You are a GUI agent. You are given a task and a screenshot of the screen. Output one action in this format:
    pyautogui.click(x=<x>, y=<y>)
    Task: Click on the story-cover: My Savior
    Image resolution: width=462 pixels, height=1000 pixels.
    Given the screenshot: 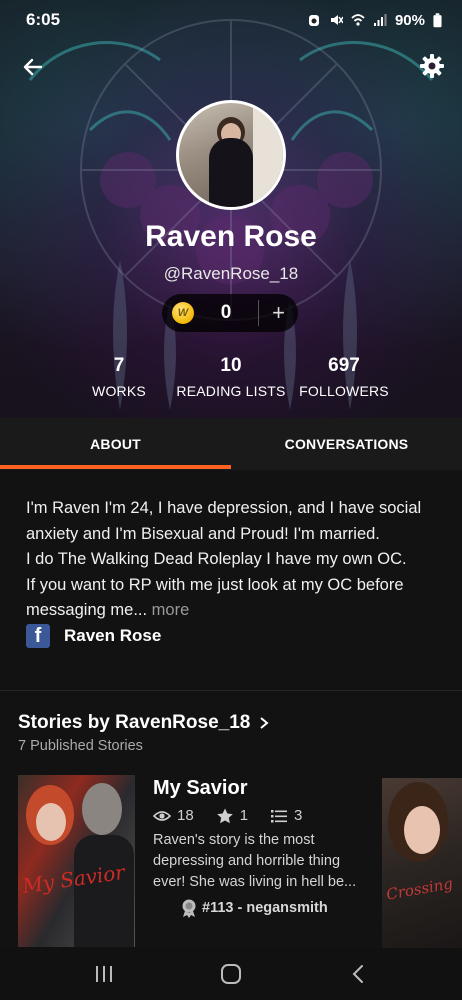 What is the action you would take?
    pyautogui.click(x=76, y=861)
    